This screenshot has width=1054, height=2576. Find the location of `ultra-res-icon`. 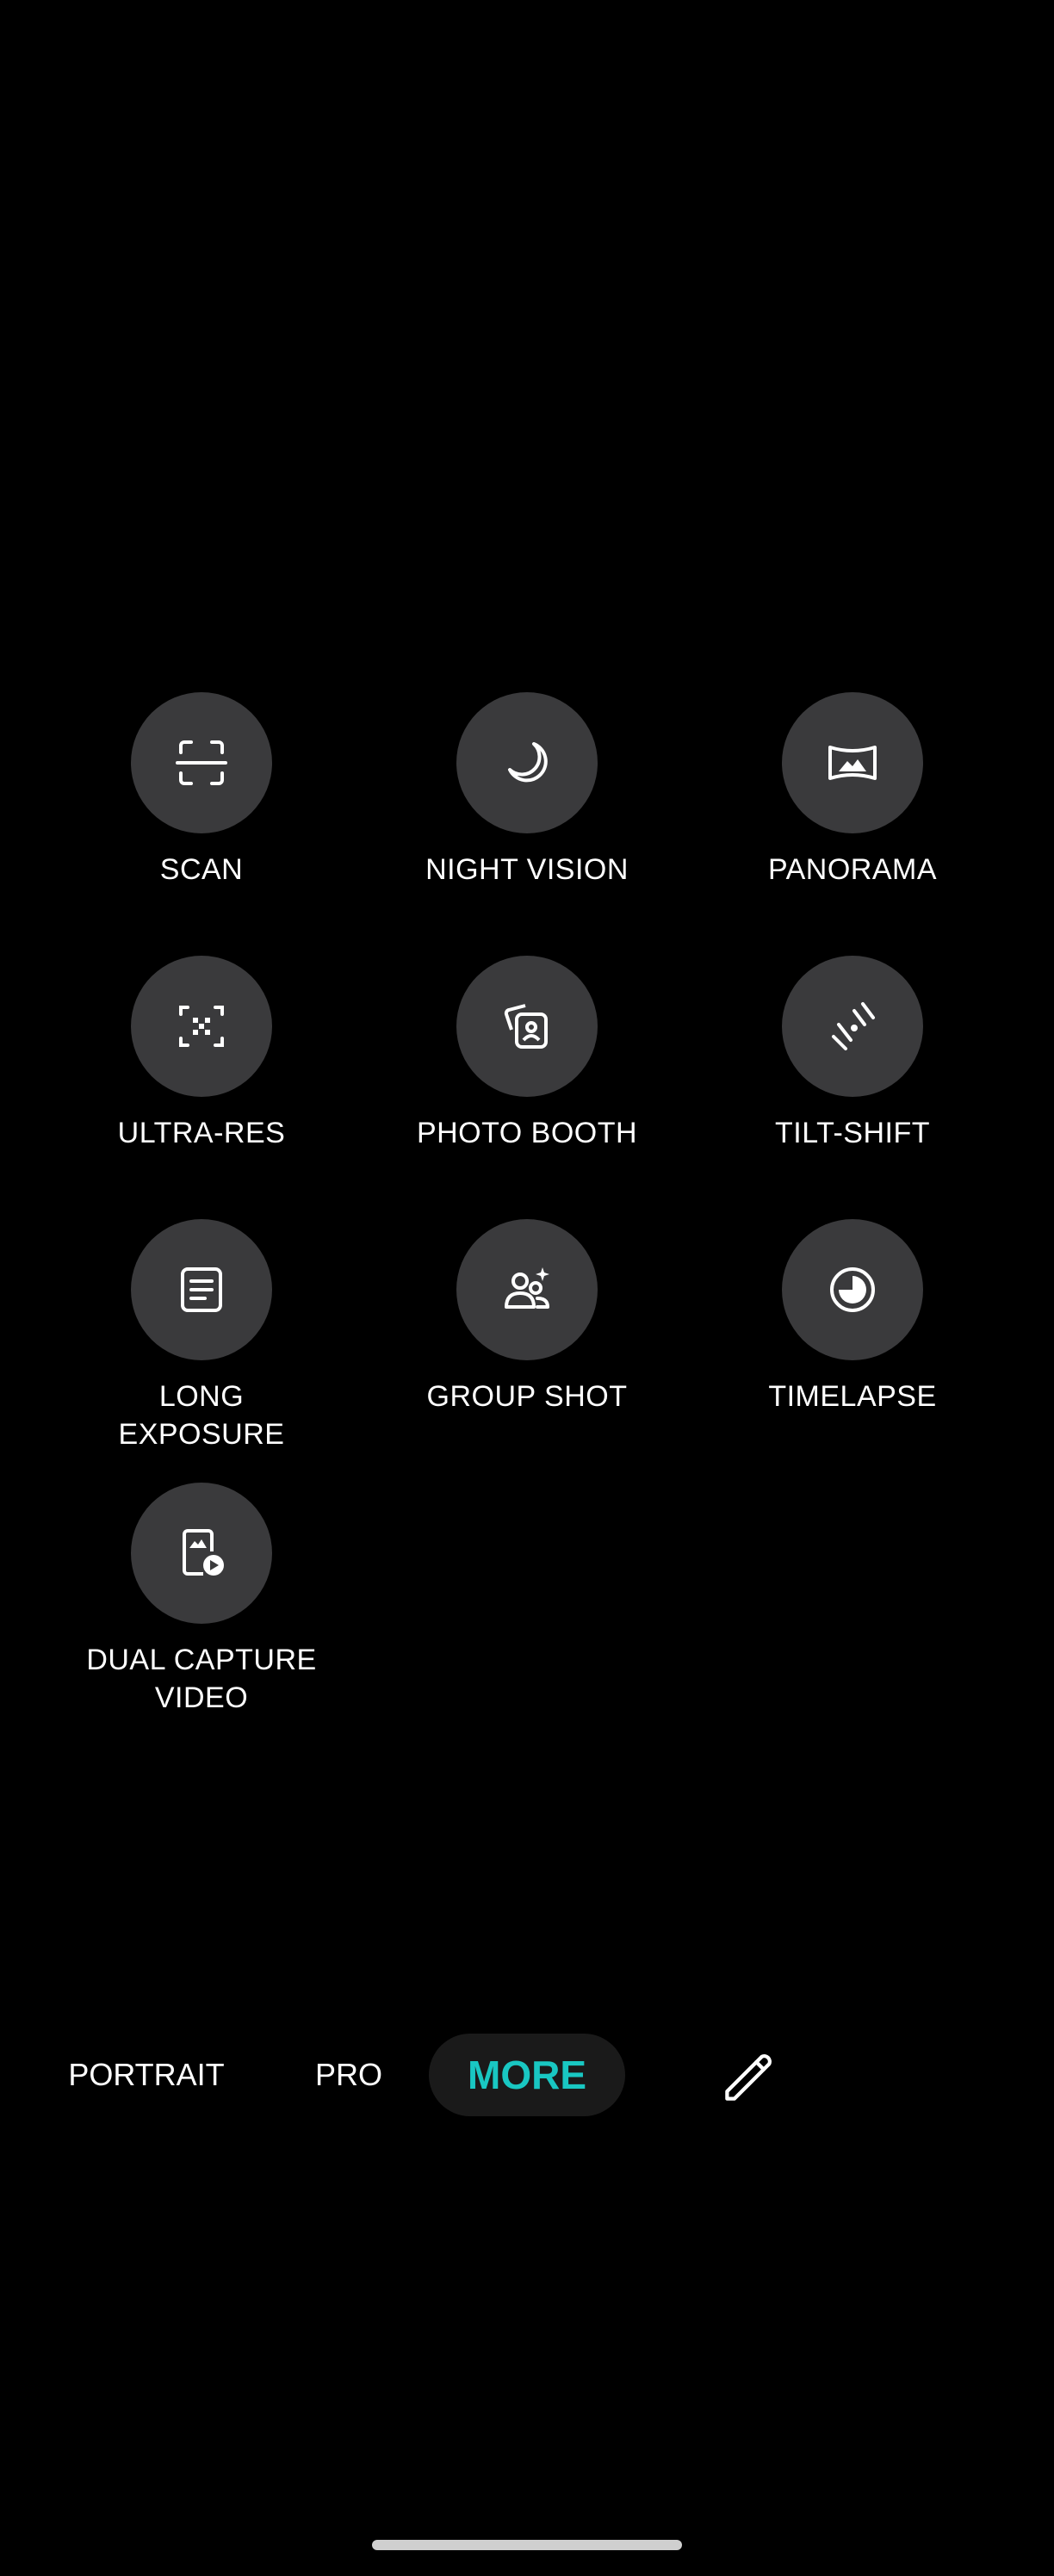

ultra-res-icon is located at coordinates (202, 1027).